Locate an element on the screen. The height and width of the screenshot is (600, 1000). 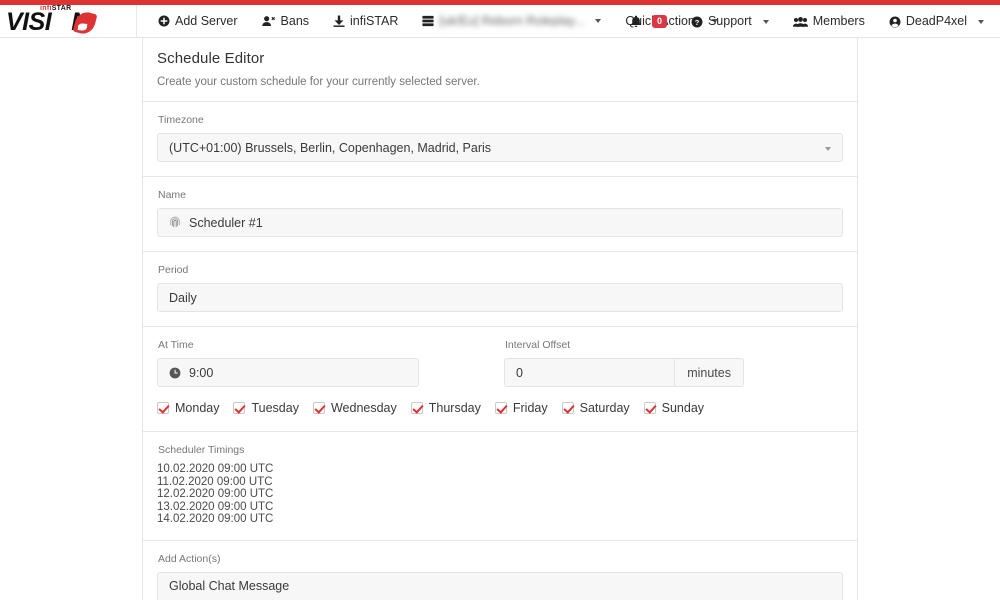
interval-offset-unit: minutes is located at coordinates (709, 372).